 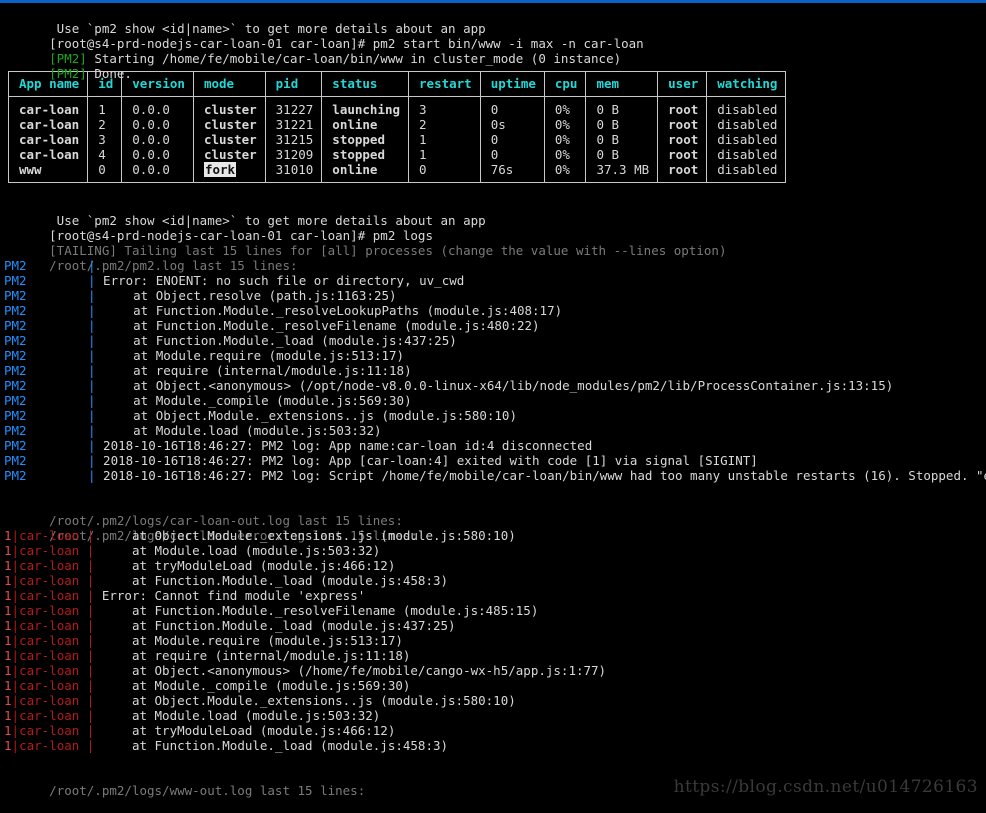 I want to click on command-logs: pm2 logs, so click(x=402, y=235).